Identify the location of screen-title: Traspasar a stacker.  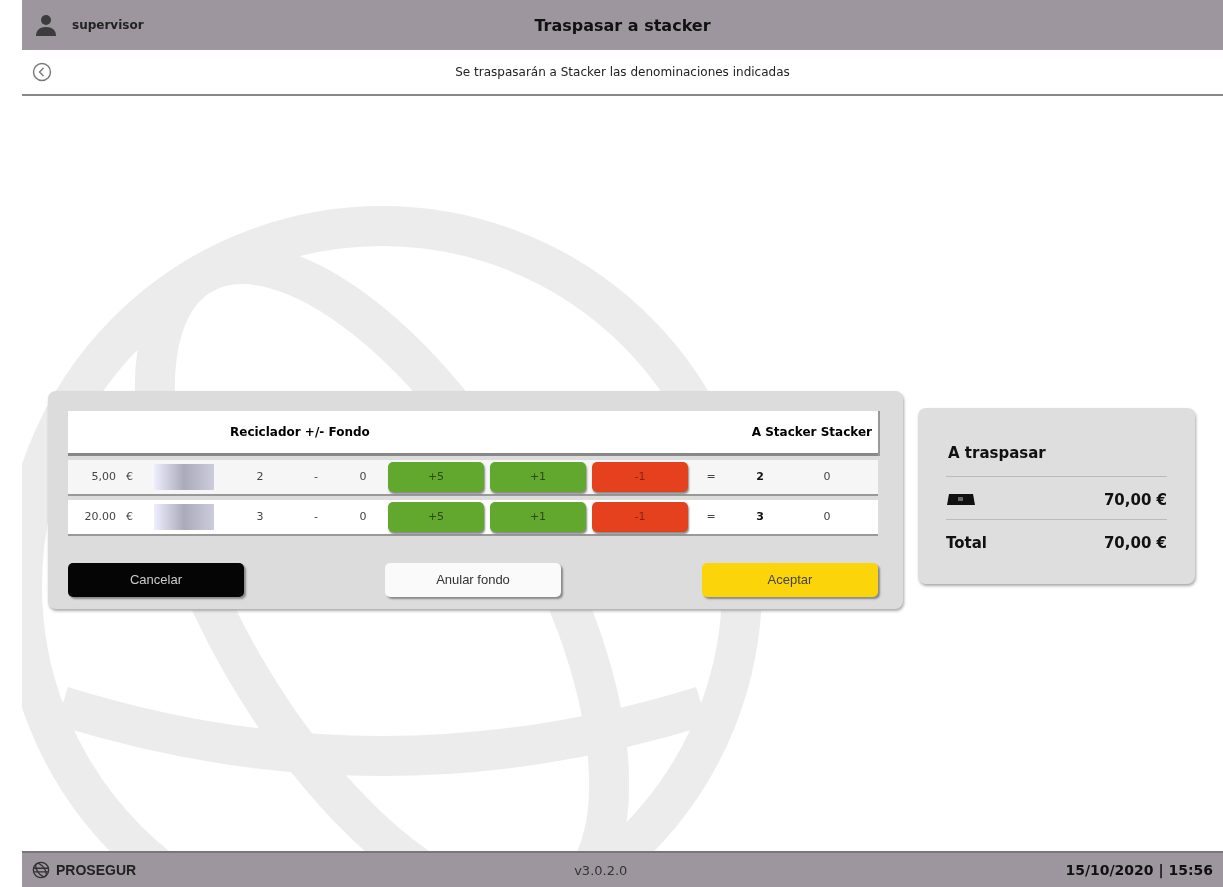
(622, 25).